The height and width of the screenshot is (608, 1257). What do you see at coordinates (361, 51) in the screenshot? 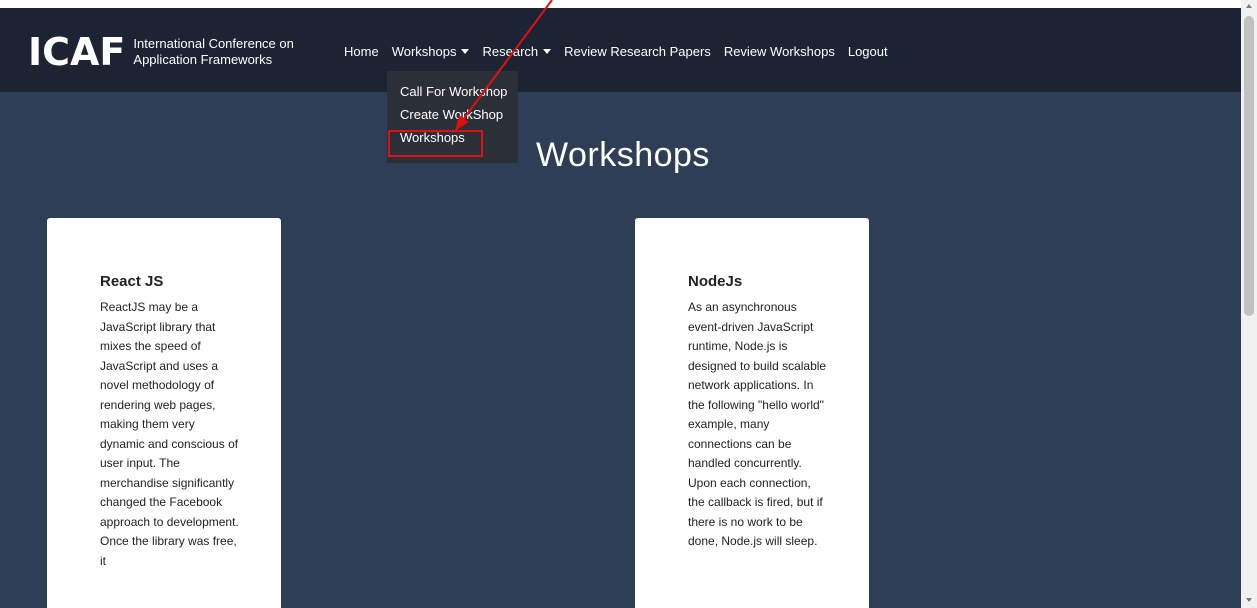
I see `nav-home: Home` at bounding box center [361, 51].